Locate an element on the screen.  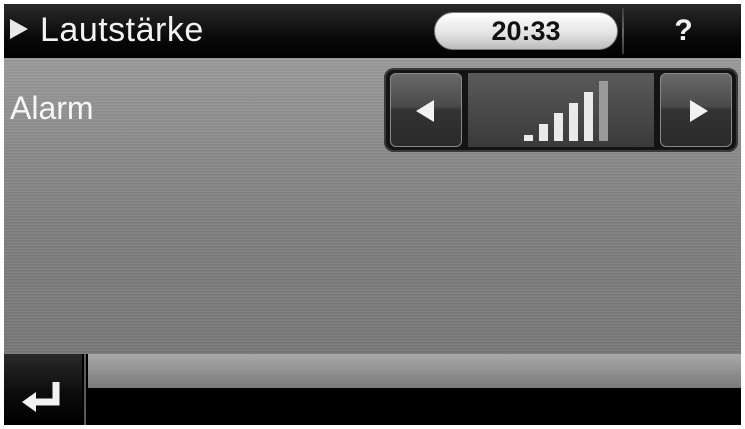
volume-decrease-button is located at coordinates (426, 110).